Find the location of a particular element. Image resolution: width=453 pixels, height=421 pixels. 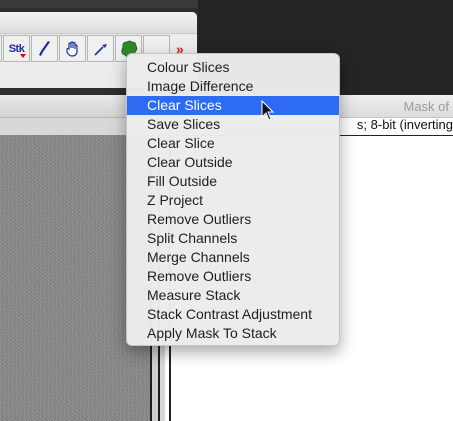

brush-icon is located at coordinates (44, 48).